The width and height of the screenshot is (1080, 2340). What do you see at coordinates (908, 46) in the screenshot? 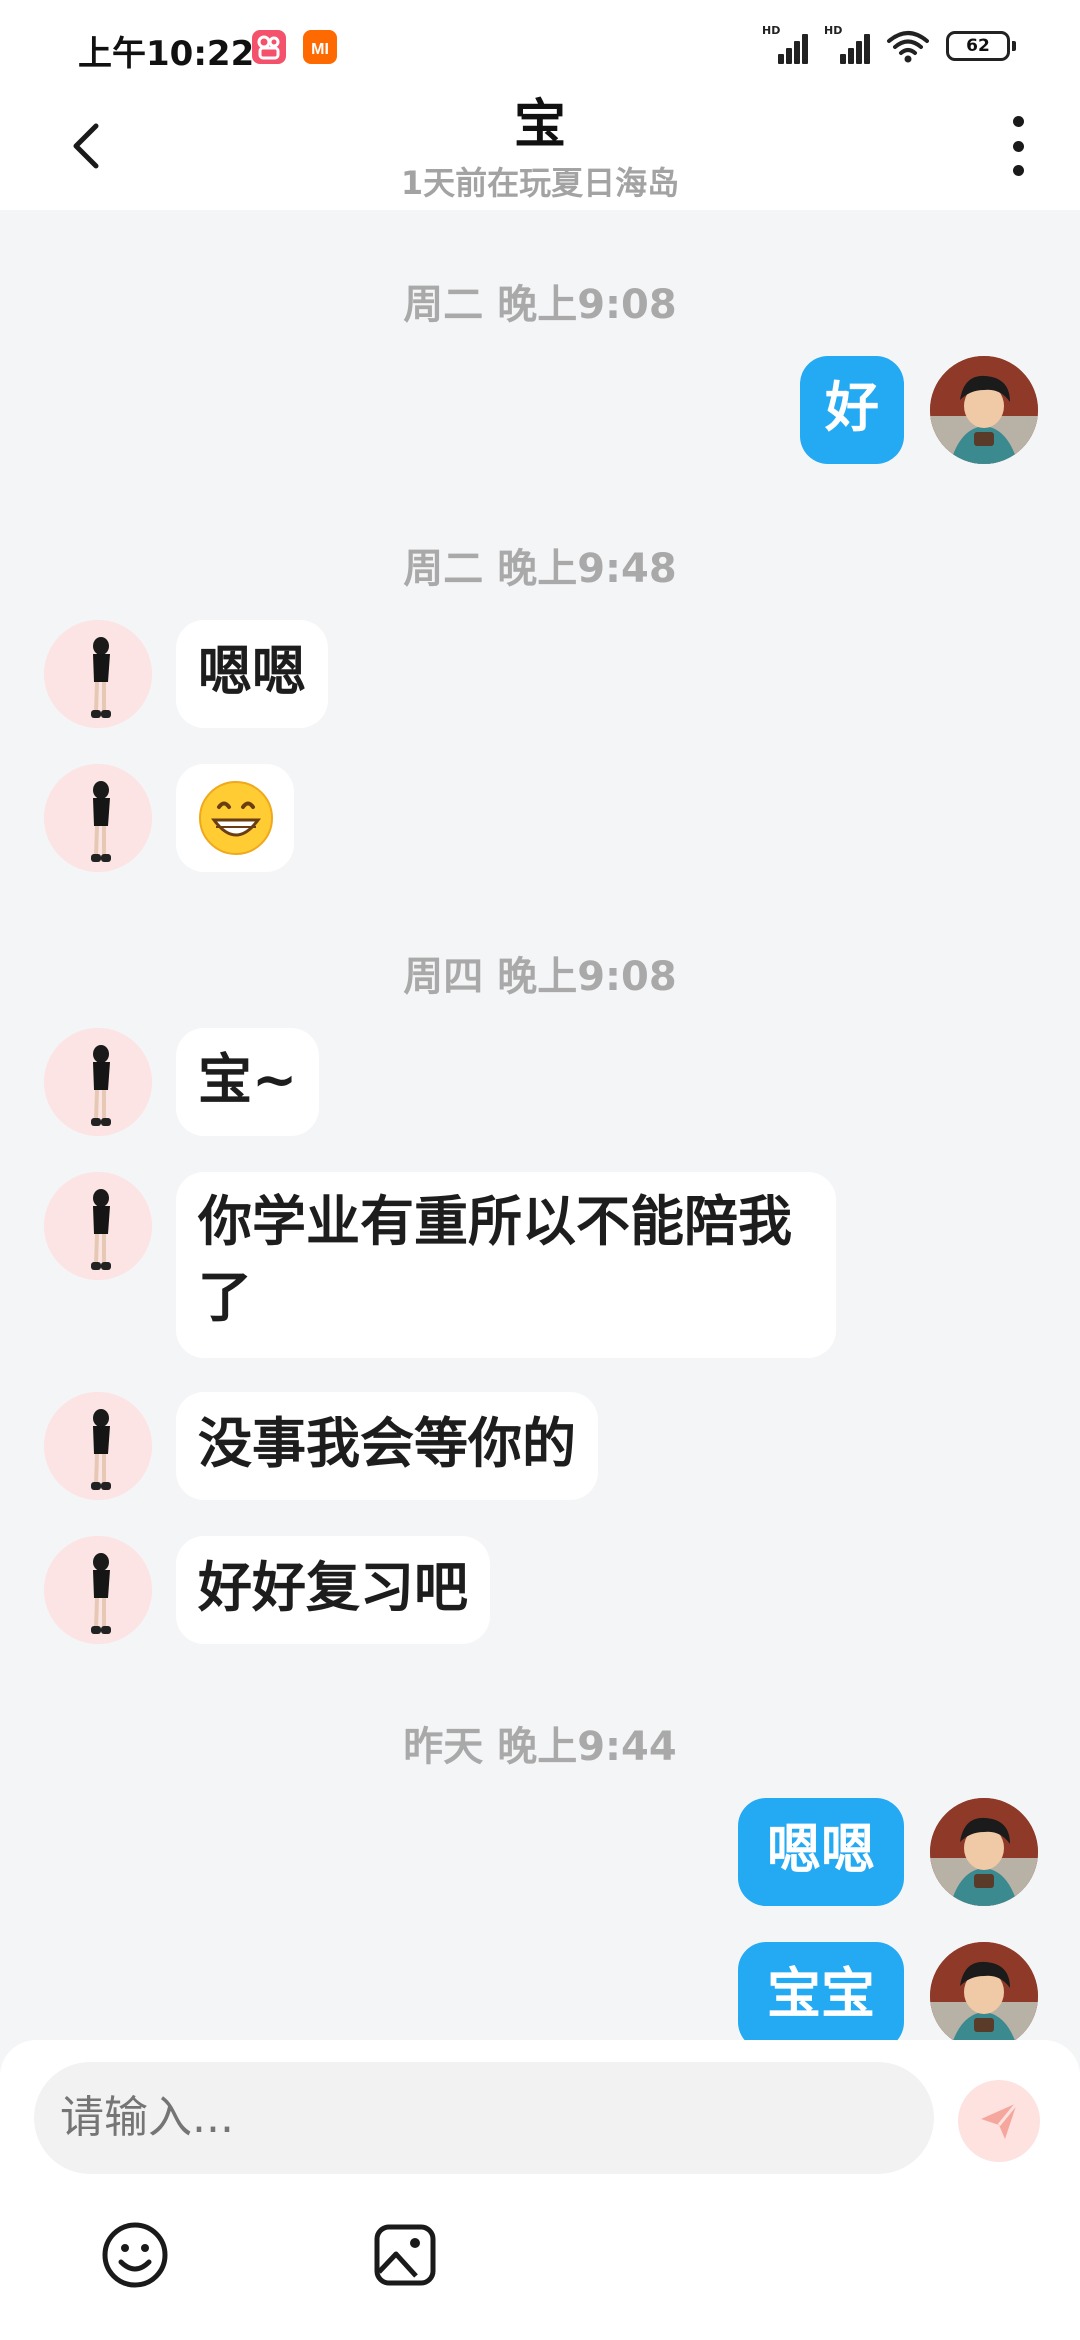
I see `wifi-icon` at bounding box center [908, 46].